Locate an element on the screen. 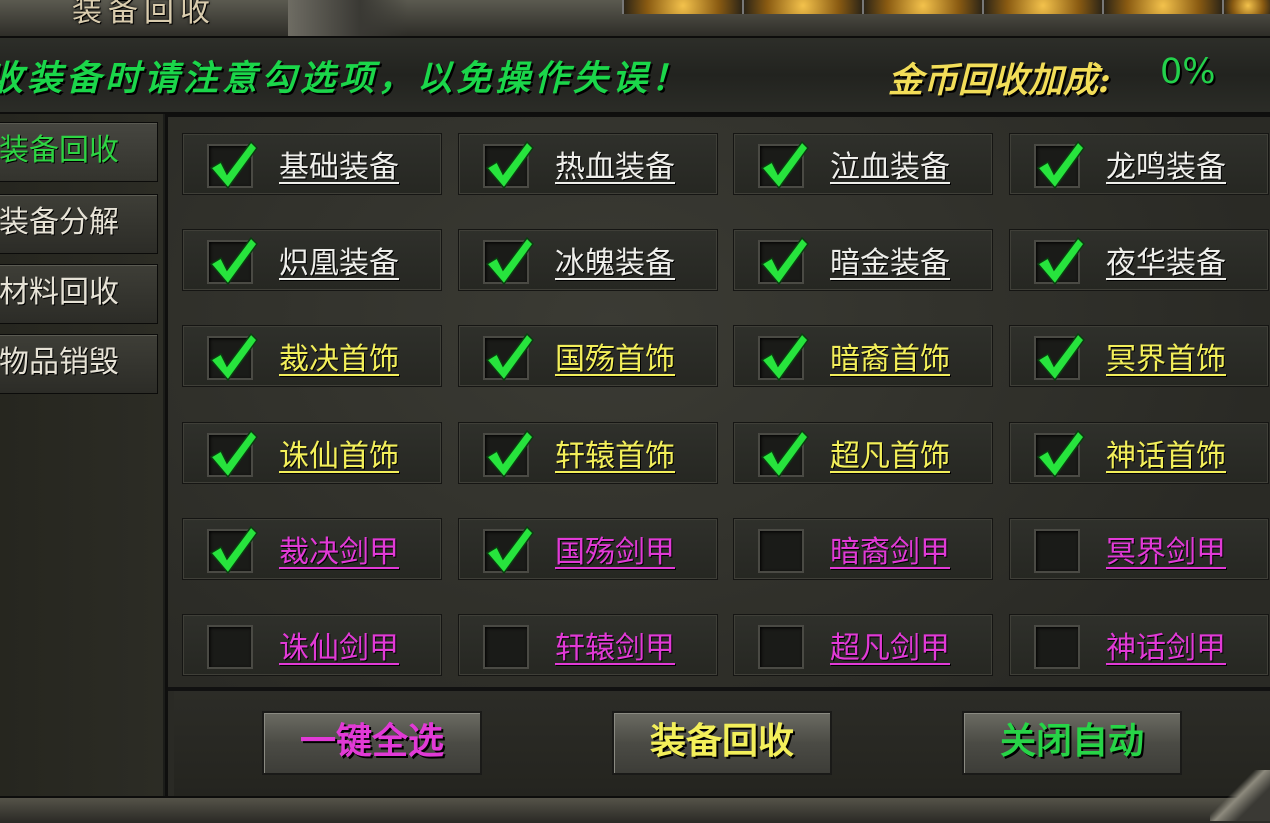 The image size is (1270, 823). recycle-option: 暗裔首饰 is located at coordinates (863, 356).